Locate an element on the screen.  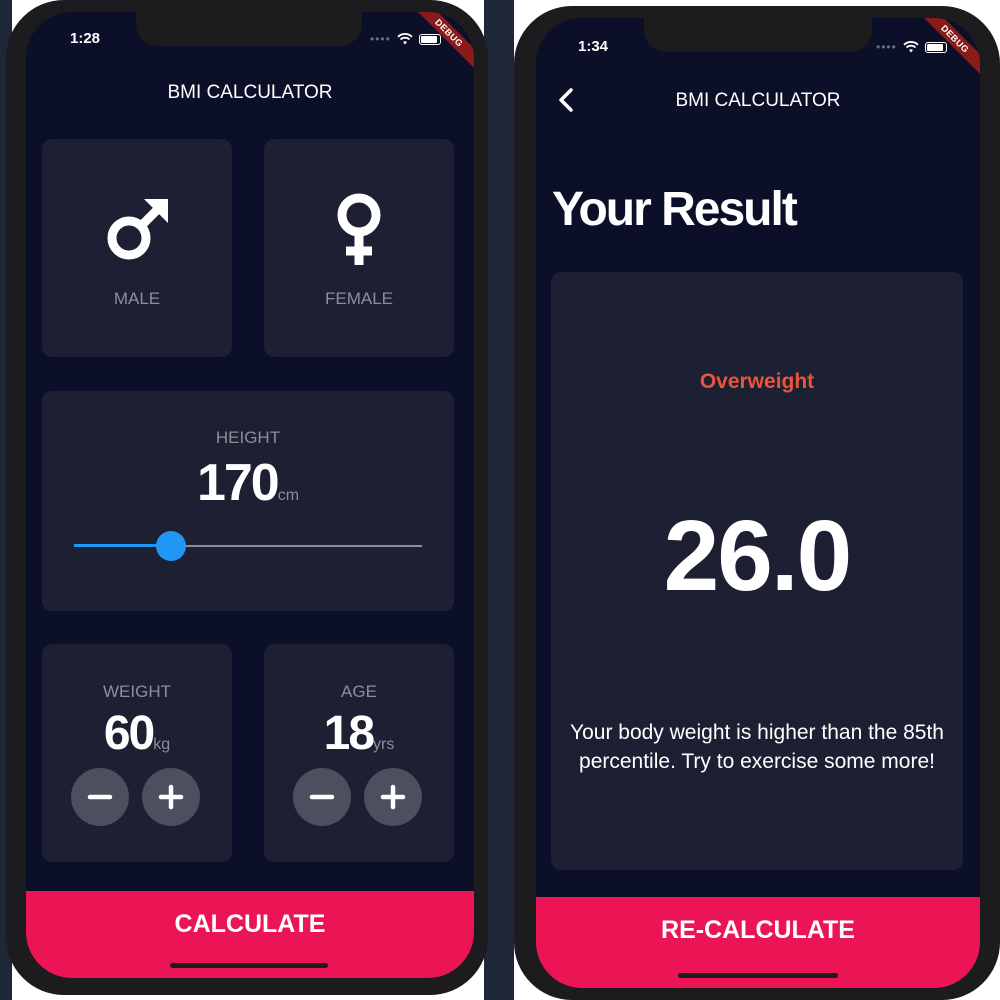
weight-card: WEIGHT 60kg is located at coordinates (137, 753).